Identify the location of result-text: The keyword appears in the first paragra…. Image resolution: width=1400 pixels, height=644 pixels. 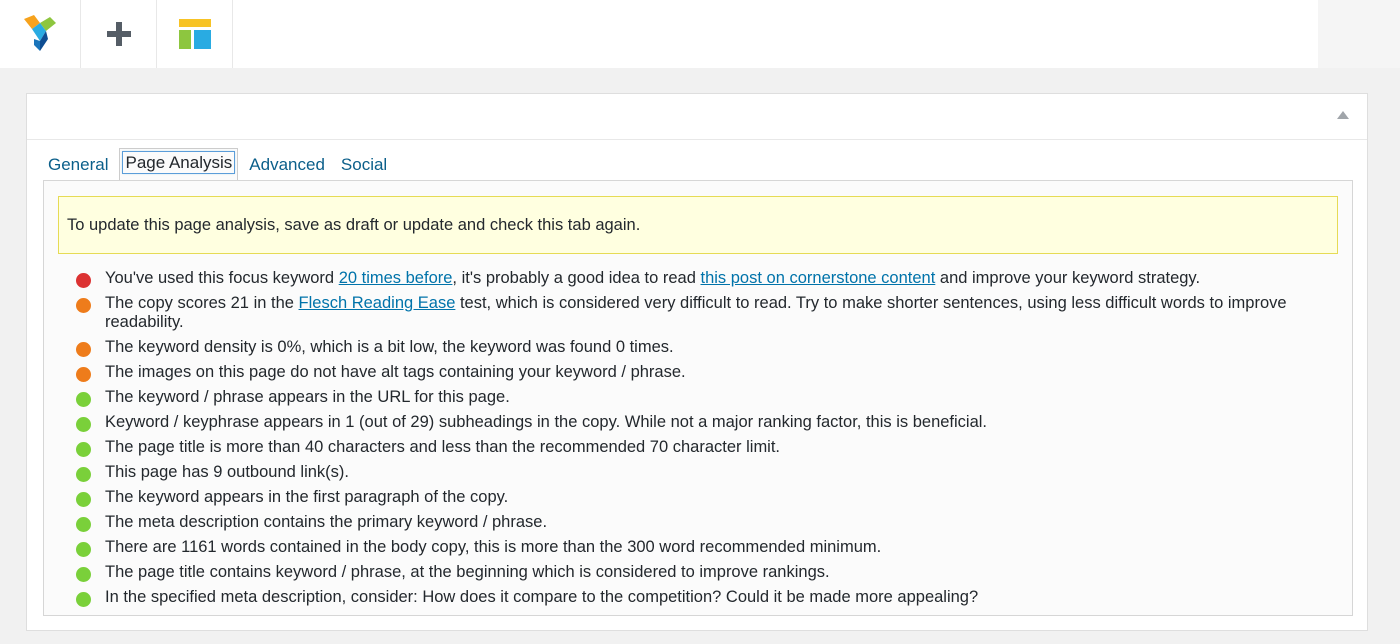
(307, 497).